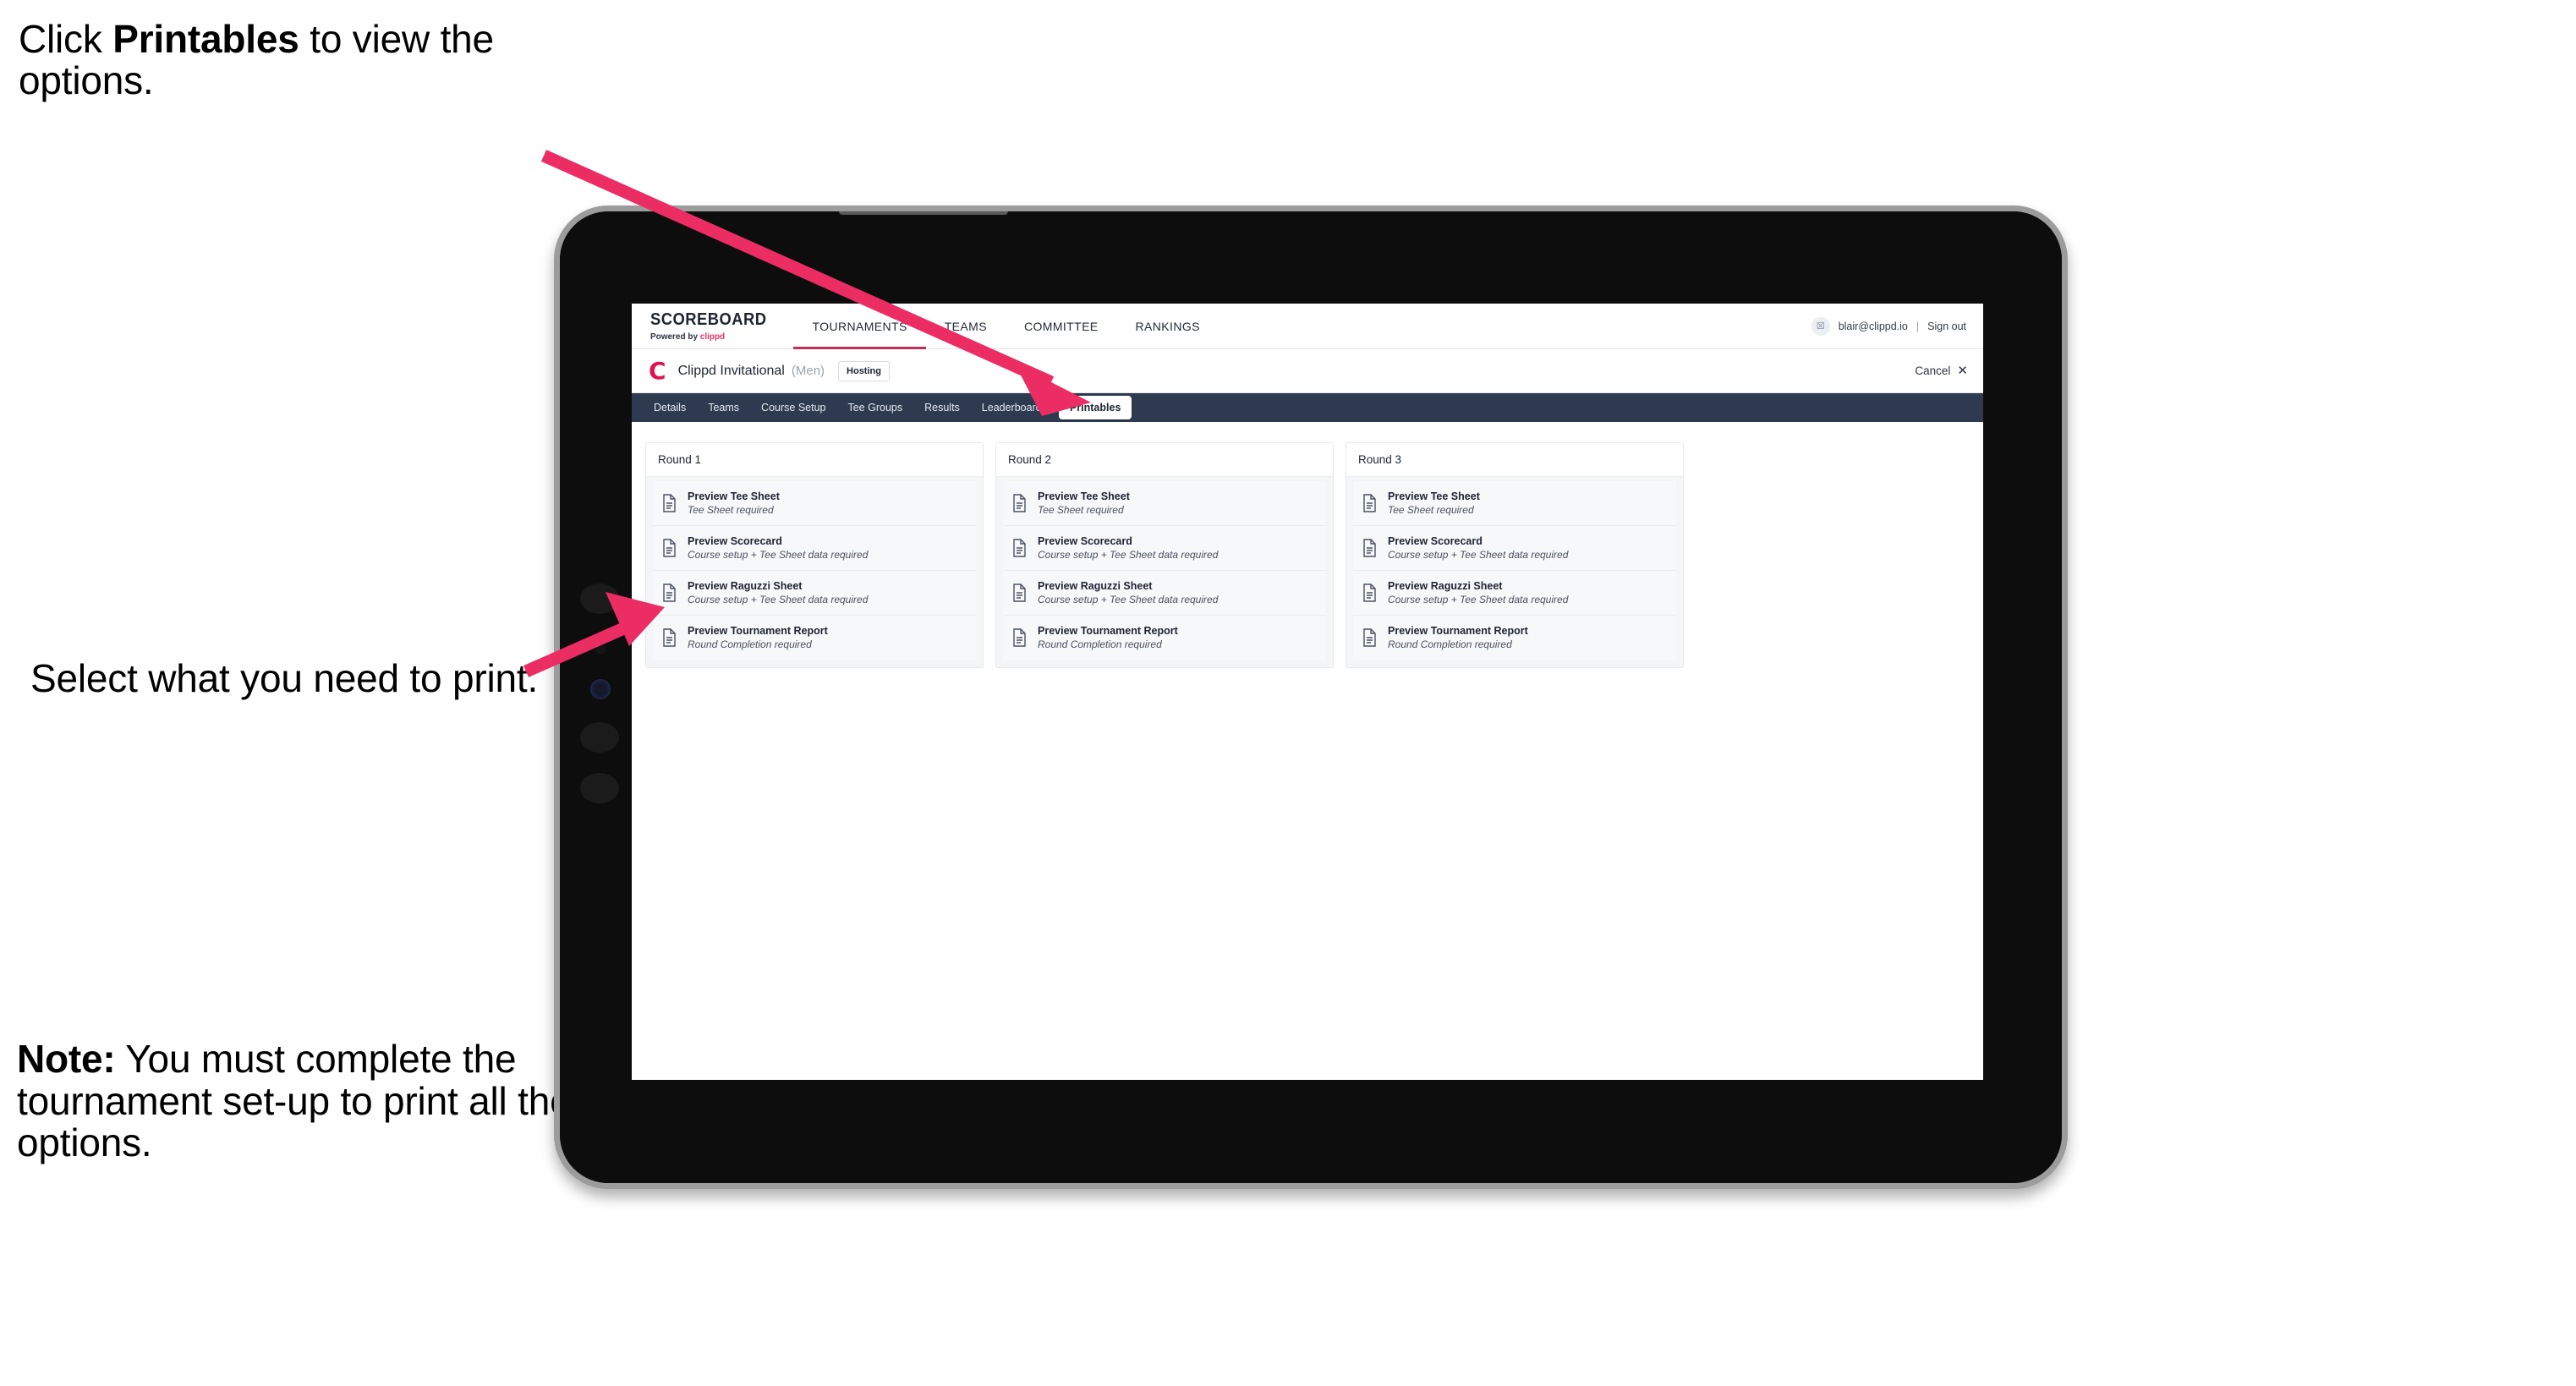 Image resolution: width=2576 pixels, height=1386 pixels. I want to click on account-area: ☒ blair@clippd.io | Sign out, so click(1897, 326).